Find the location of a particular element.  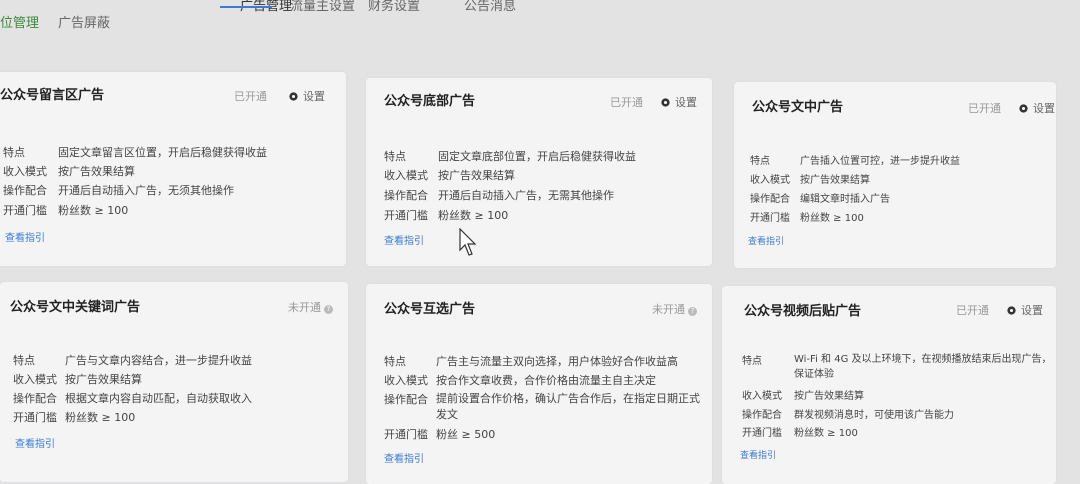

nav-traffic-settings: 流量主设置 is located at coordinates (322, 7).